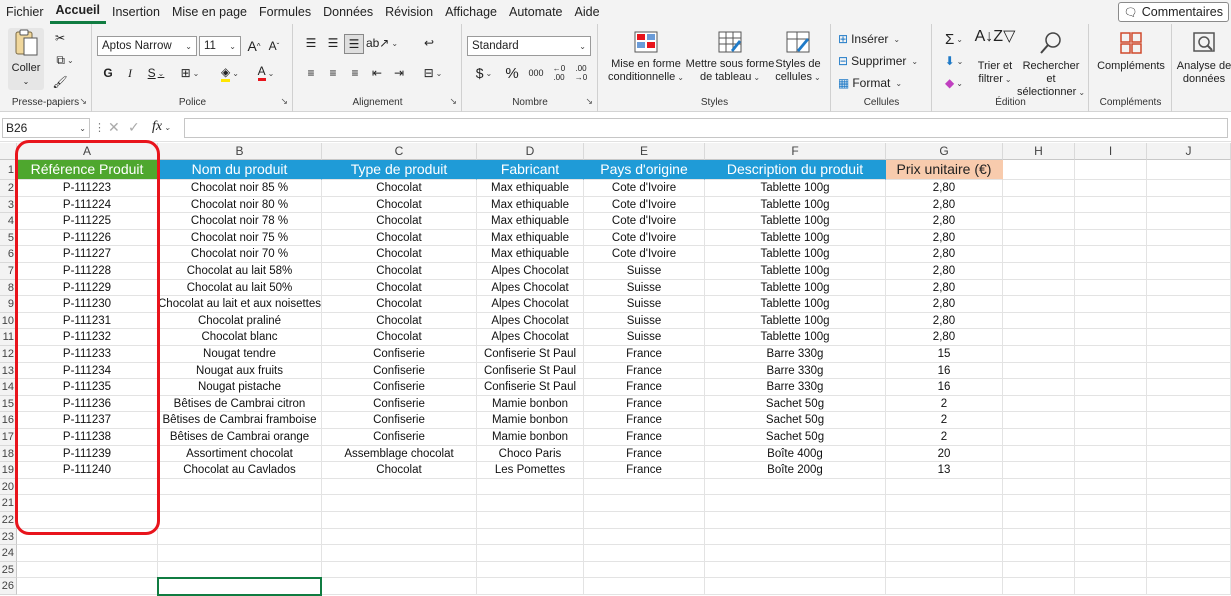 This screenshot has width=1231, height=596. Describe the element at coordinates (795, 404) in the screenshot. I see `table-cell: Sachet 50g` at that location.